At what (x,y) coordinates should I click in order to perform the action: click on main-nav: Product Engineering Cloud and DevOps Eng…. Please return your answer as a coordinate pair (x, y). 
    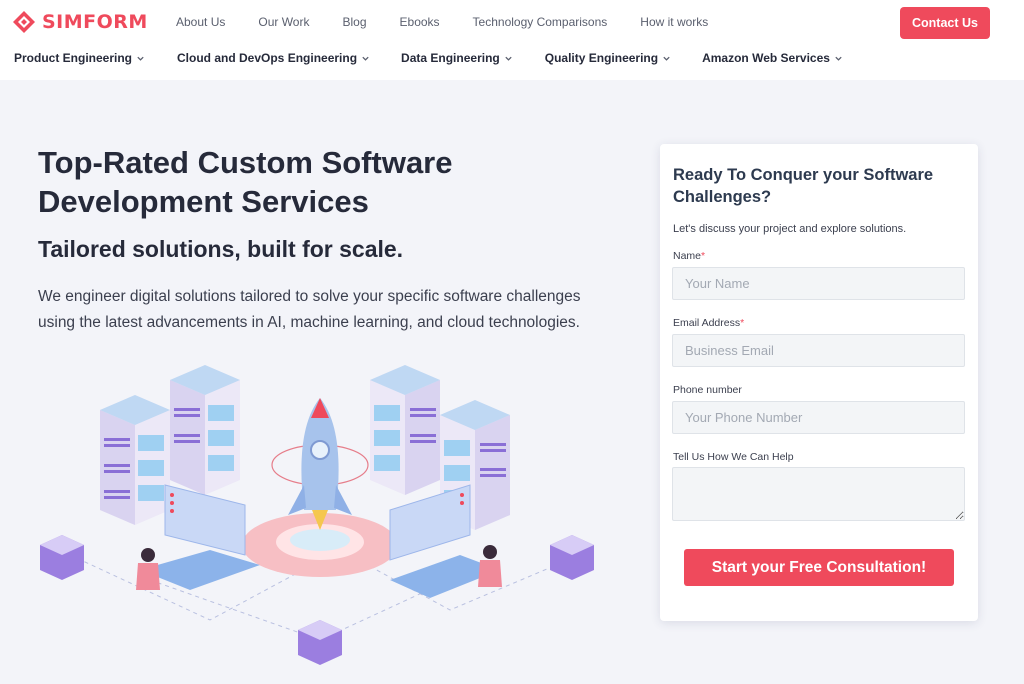
    Looking at the image, I should click on (428, 58).